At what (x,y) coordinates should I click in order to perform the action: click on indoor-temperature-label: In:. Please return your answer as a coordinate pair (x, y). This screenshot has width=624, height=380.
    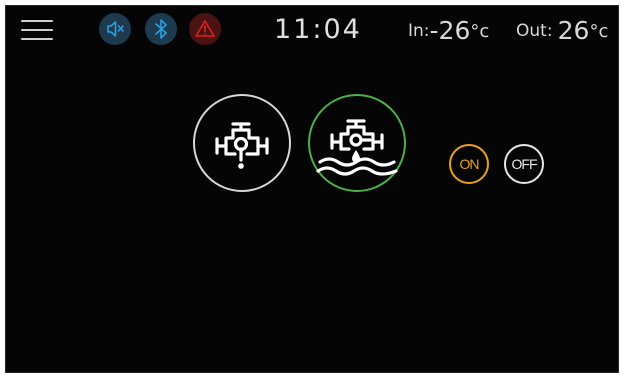
    Looking at the image, I should click on (419, 31).